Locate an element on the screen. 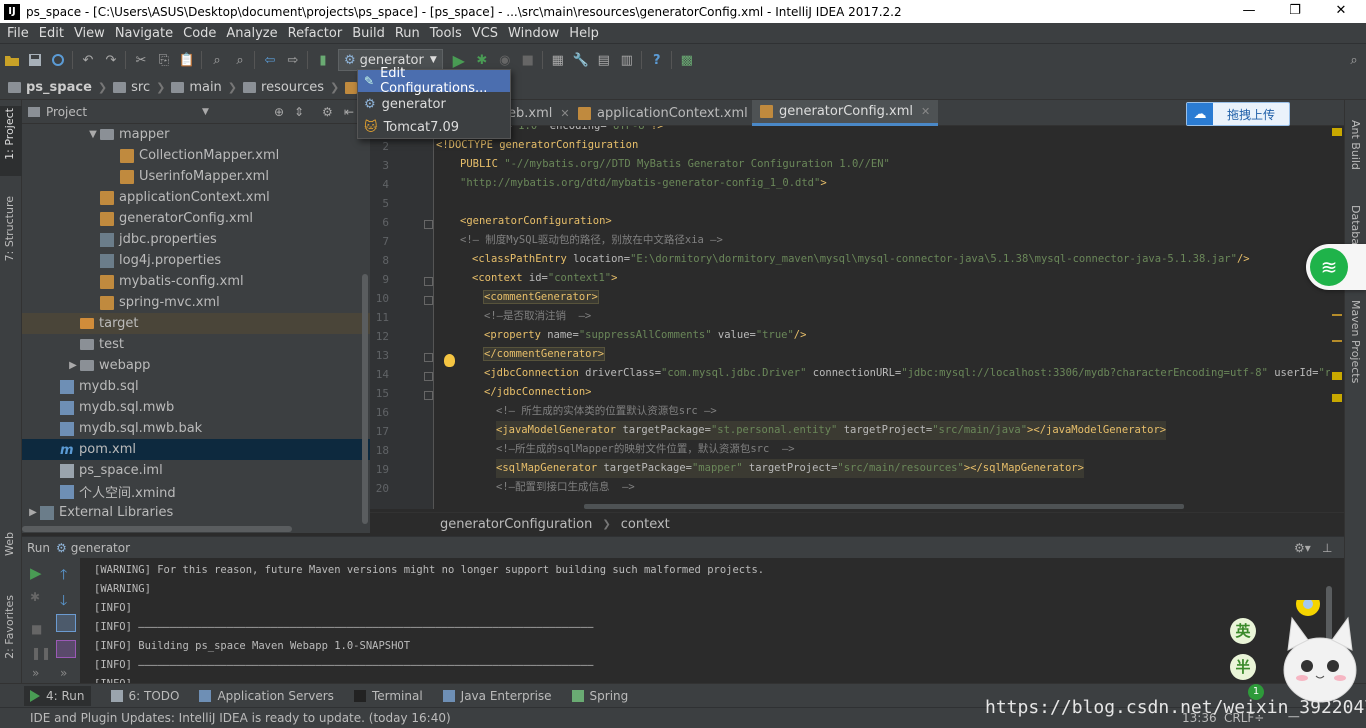 This screenshot has height=728, width=1366. breadcrumb-src: src is located at coordinates (131, 87).